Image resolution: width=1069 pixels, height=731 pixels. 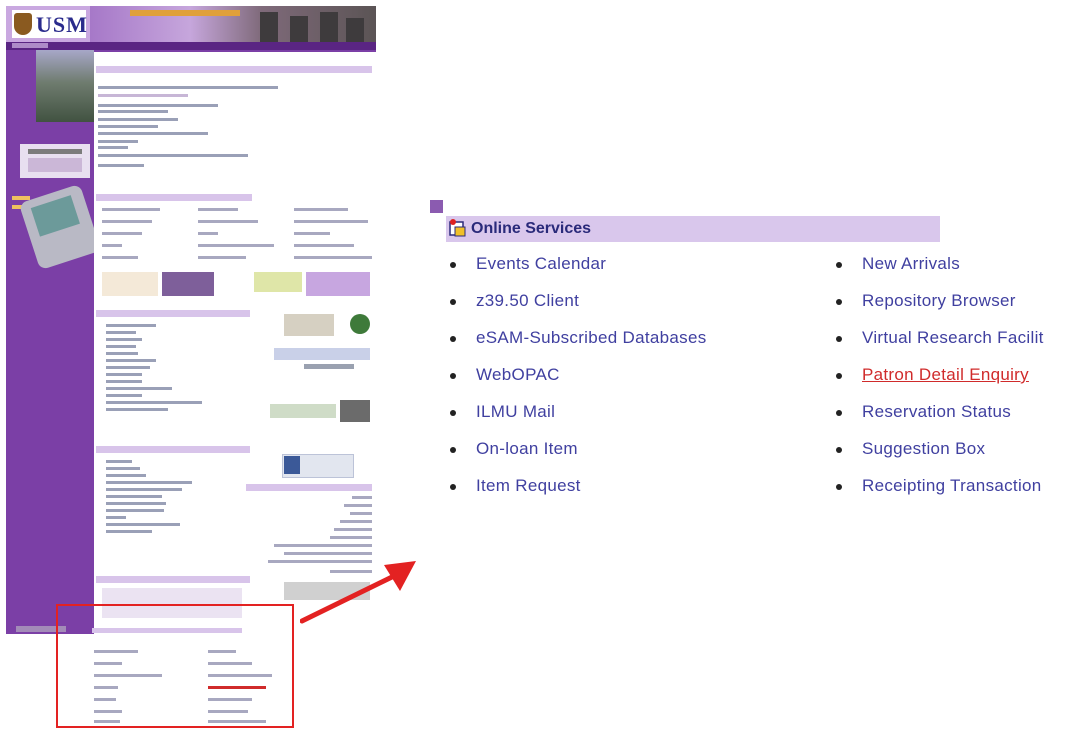 What do you see at coordinates (55, 161) in the screenshot?
I see `sidebar-badge` at bounding box center [55, 161].